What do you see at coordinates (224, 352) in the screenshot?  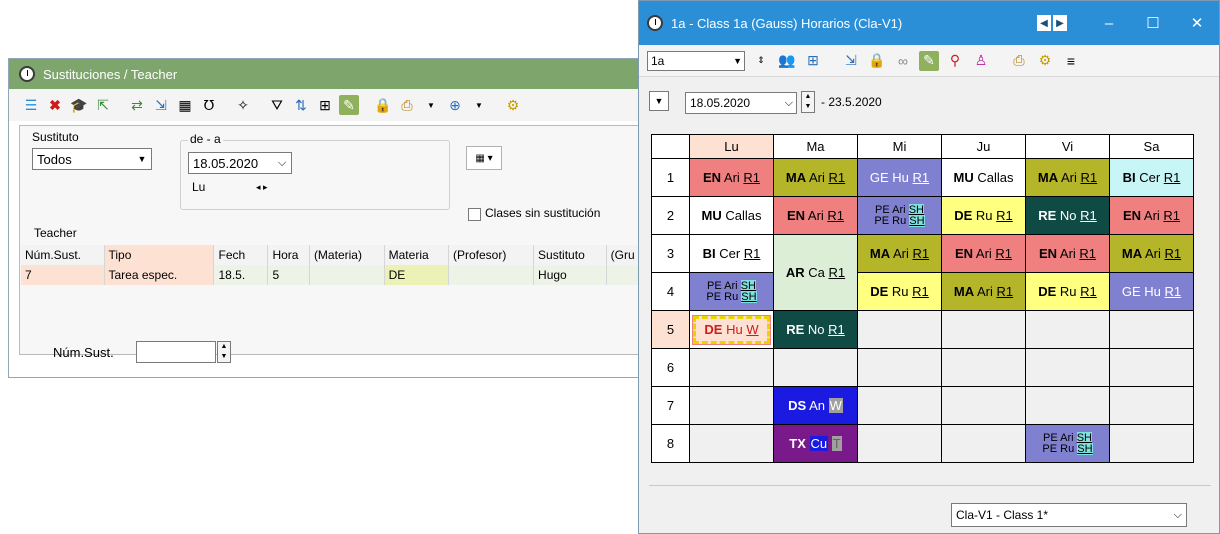 I see `num-sust-spinner: ▲ ▼` at bounding box center [224, 352].